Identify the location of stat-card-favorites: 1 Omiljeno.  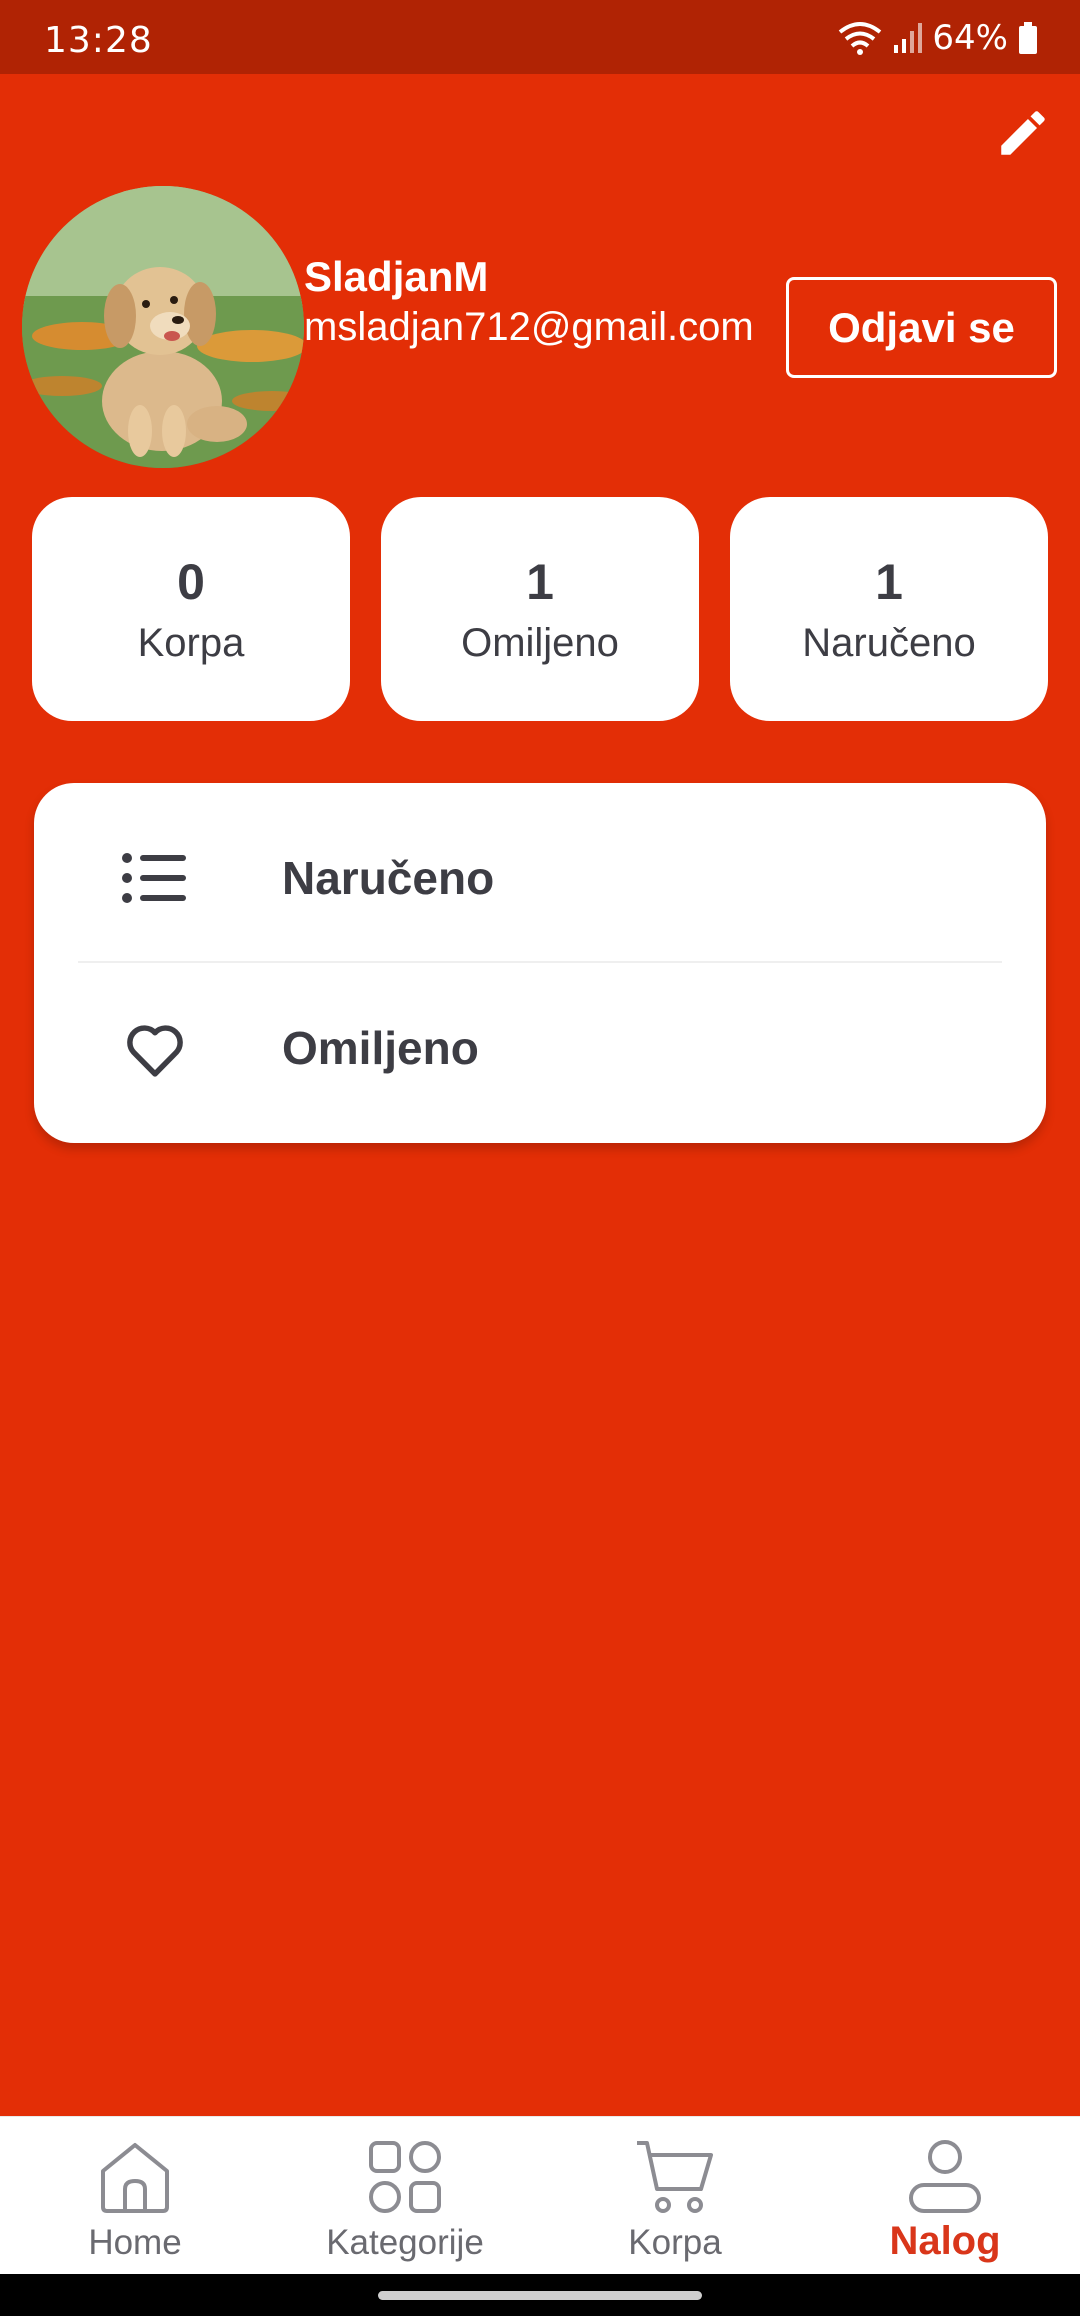
(540, 609).